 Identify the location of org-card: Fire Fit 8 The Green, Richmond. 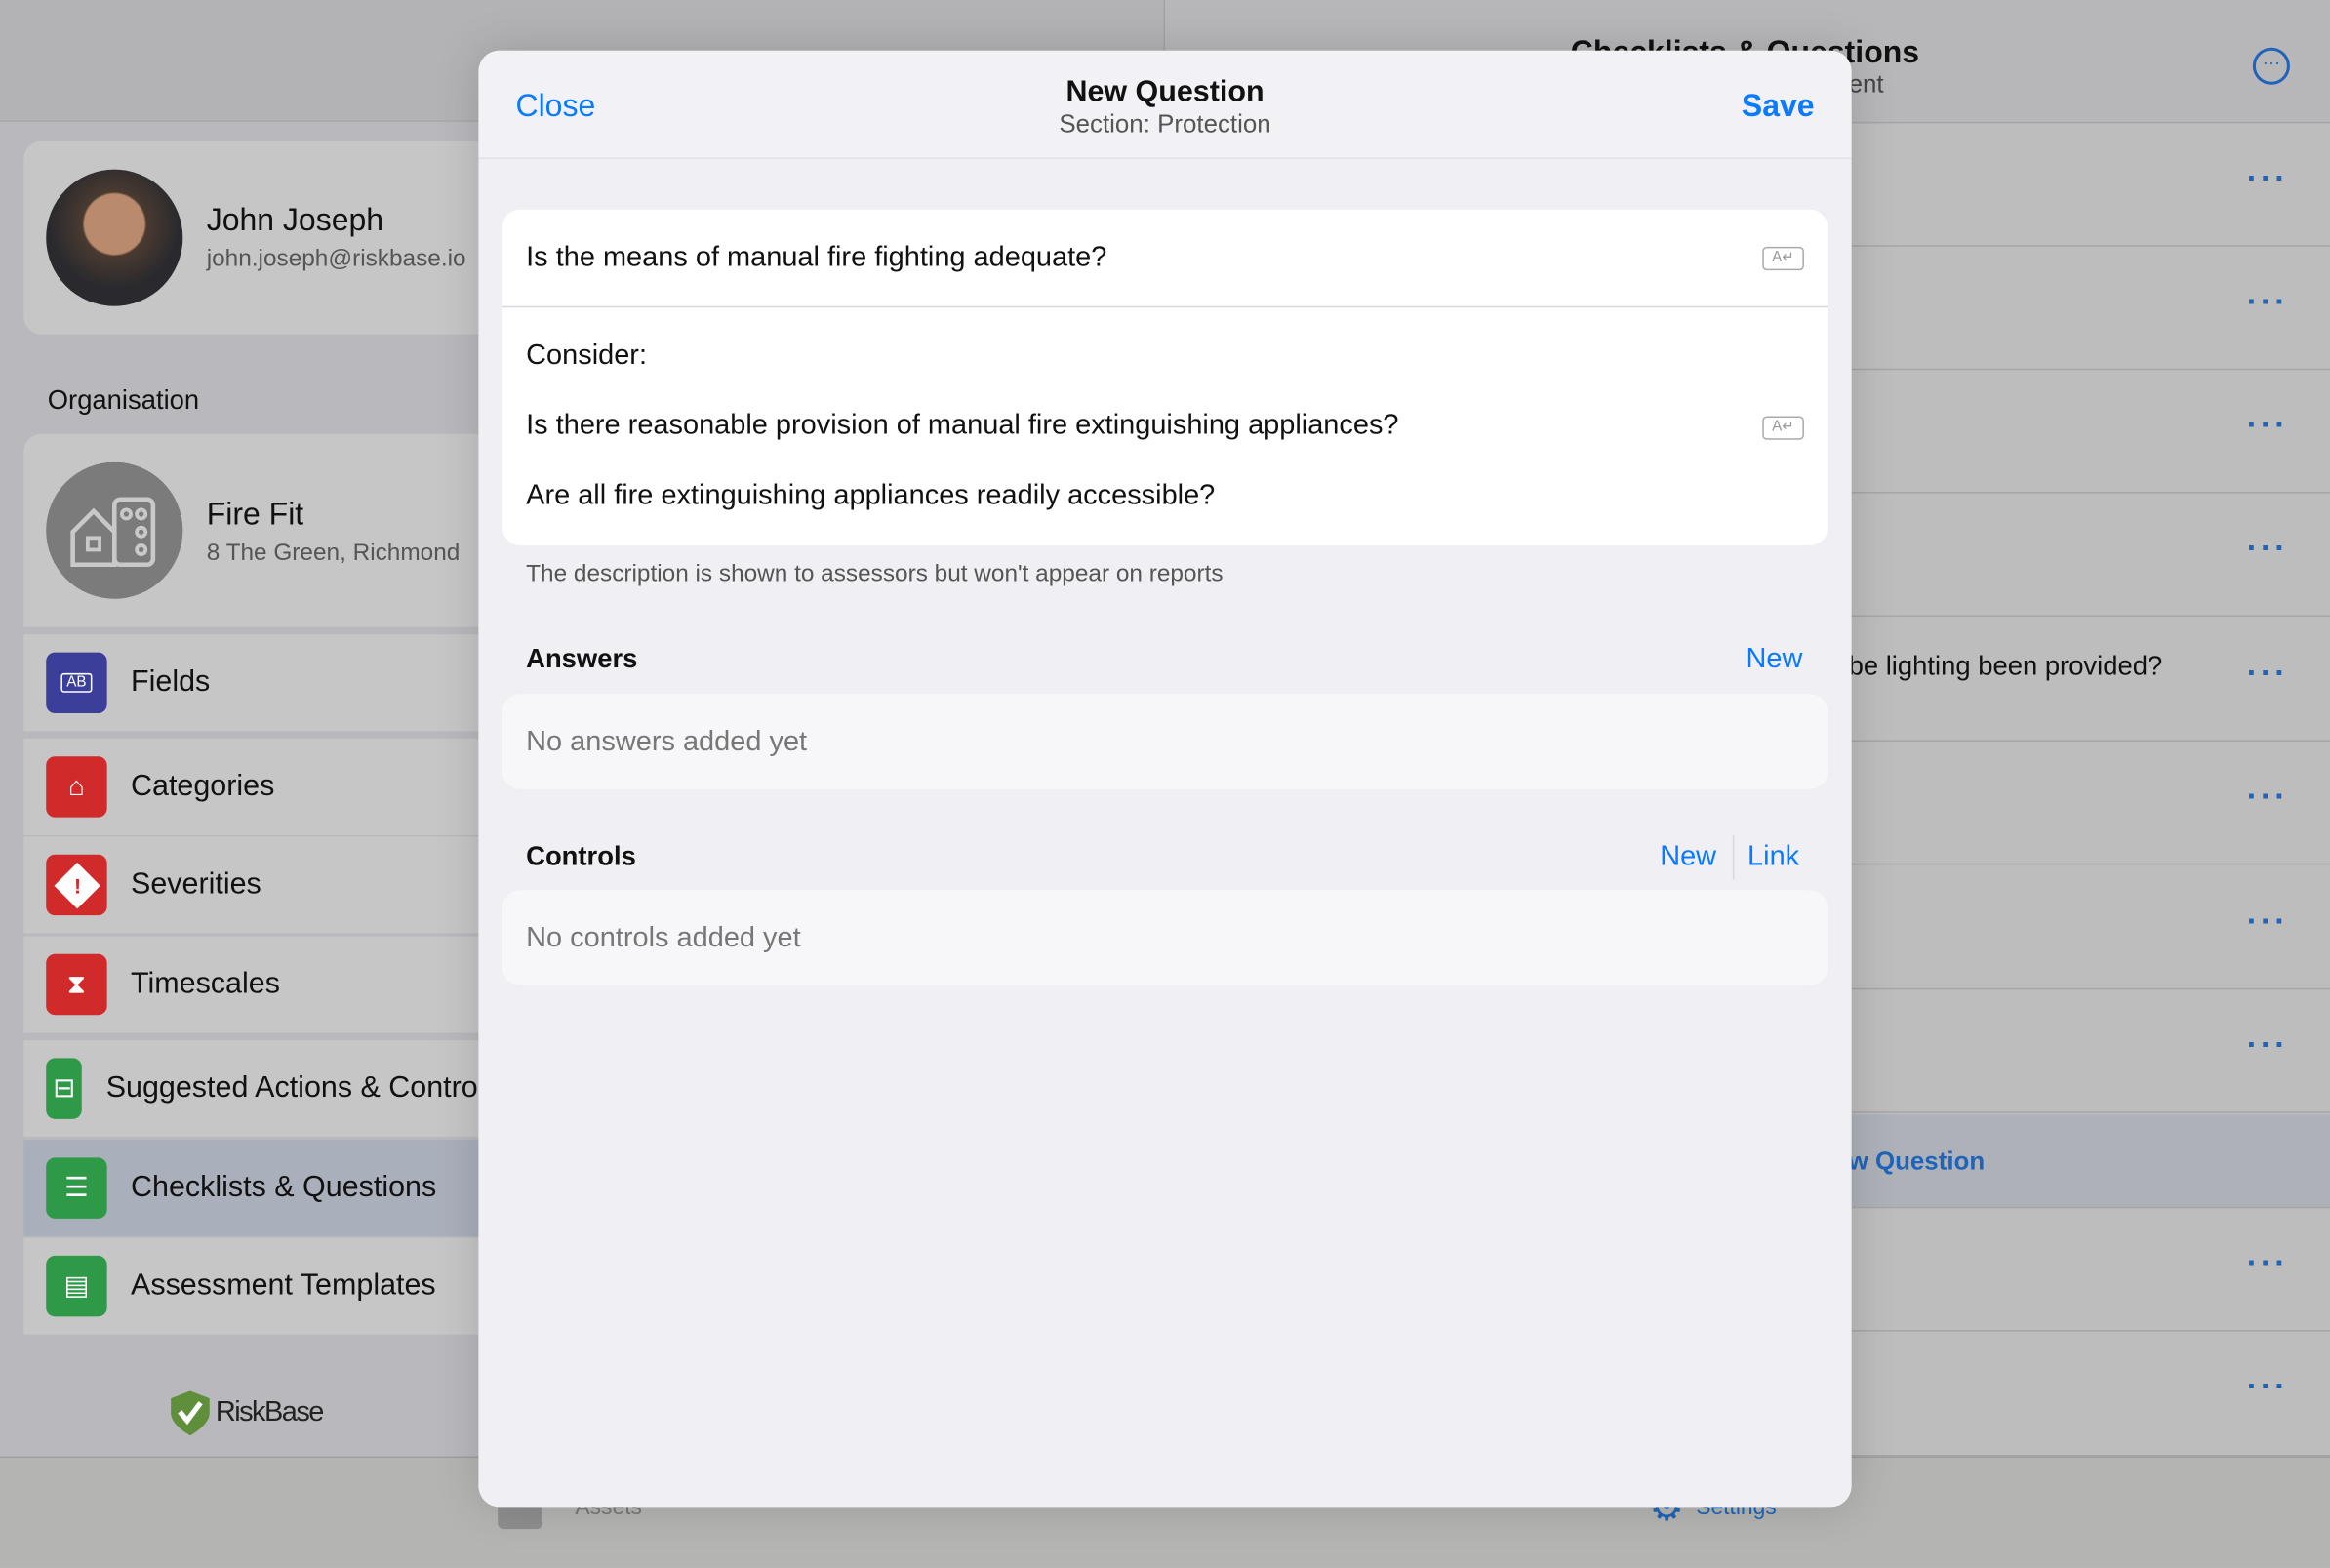
(262, 530).